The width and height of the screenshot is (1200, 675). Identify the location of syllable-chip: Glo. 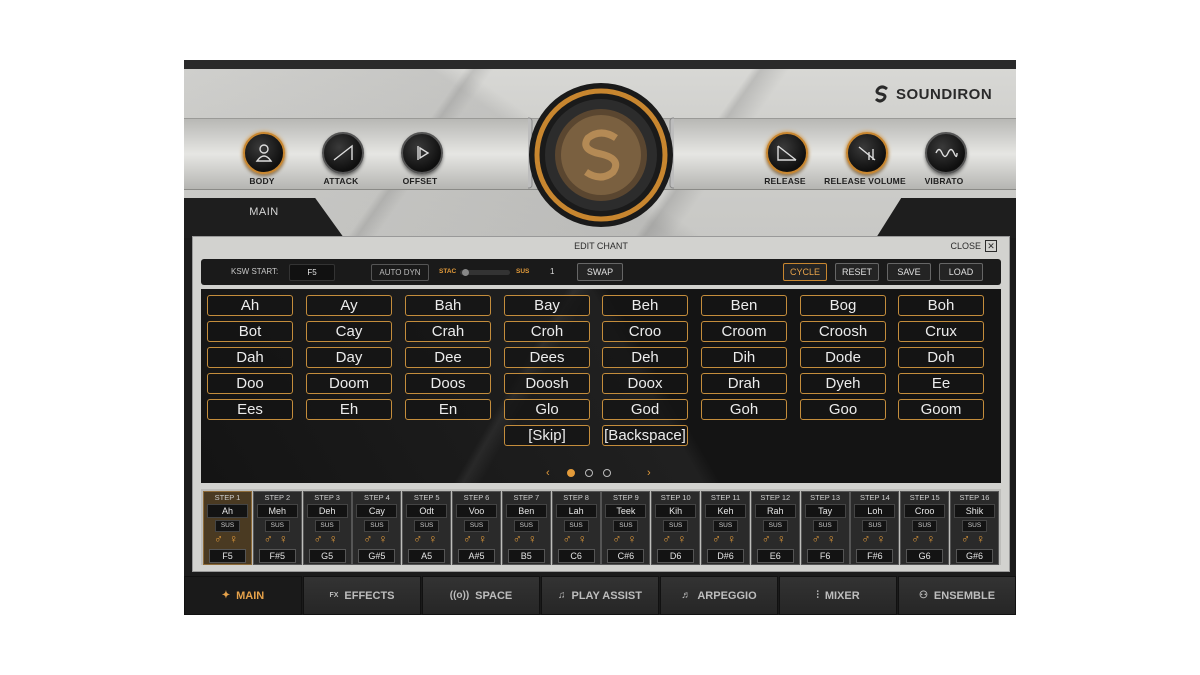
(547, 409).